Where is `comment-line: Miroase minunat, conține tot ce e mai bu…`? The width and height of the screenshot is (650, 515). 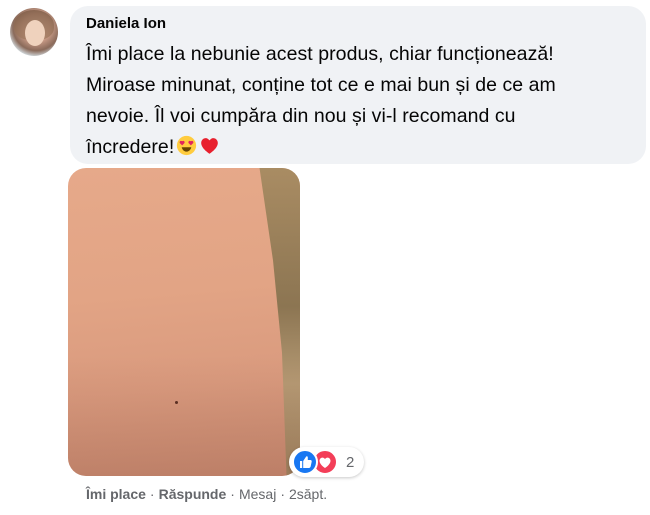 comment-line: Miroase minunat, conține tot ce e mai bu… is located at coordinates (321, 85).